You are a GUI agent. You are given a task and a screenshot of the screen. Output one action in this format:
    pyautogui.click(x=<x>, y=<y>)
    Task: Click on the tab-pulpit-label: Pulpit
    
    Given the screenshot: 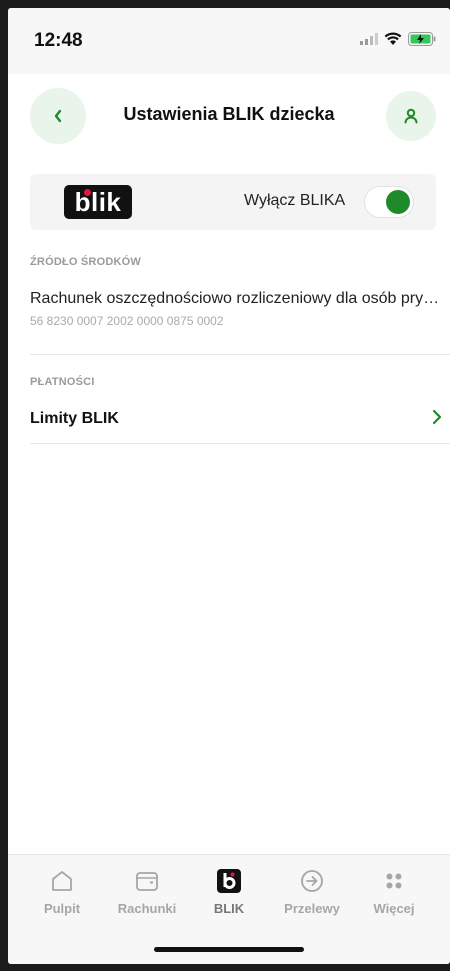 What is the action you would take?
    pyautogui.click(x=62, y=908)
    